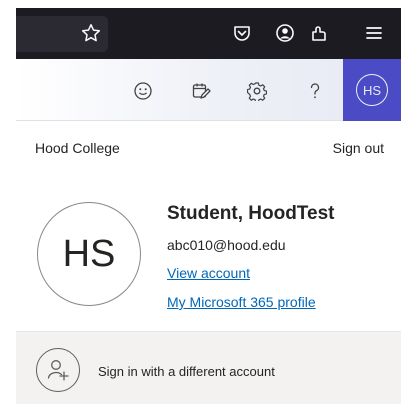 Image resolution: width=401 pixels, height=404 pixels. I want to click on sign-out-button: Sign out, so click(358, 148).